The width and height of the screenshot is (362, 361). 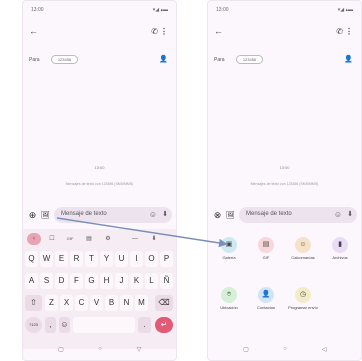 What do you see at coordinates (46, 259) in the screenshot?
I see `key-w: W` at bounding box center [46, 259].